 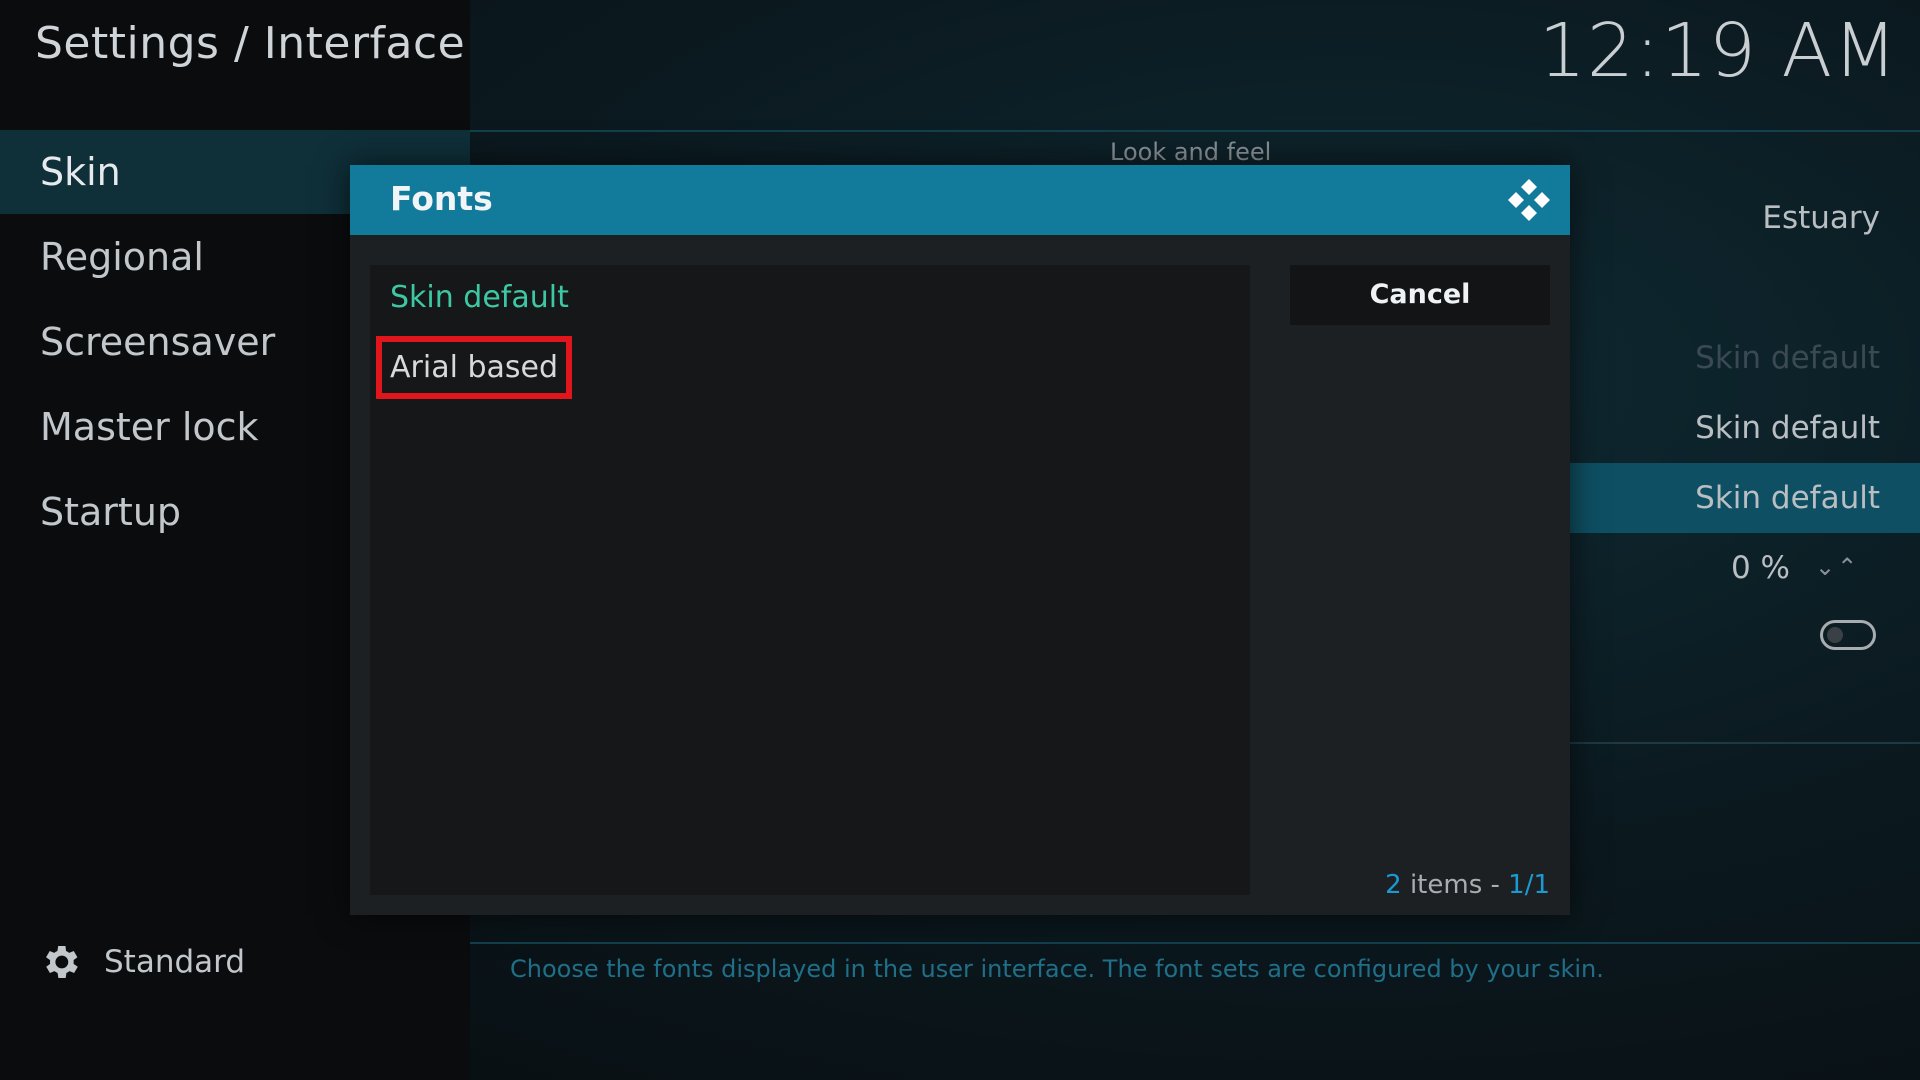 What do you see at coordinates (474, 367) in the screenshot?
I see `list-item-arial-based: Arial based` at bounding box center [474, 367].